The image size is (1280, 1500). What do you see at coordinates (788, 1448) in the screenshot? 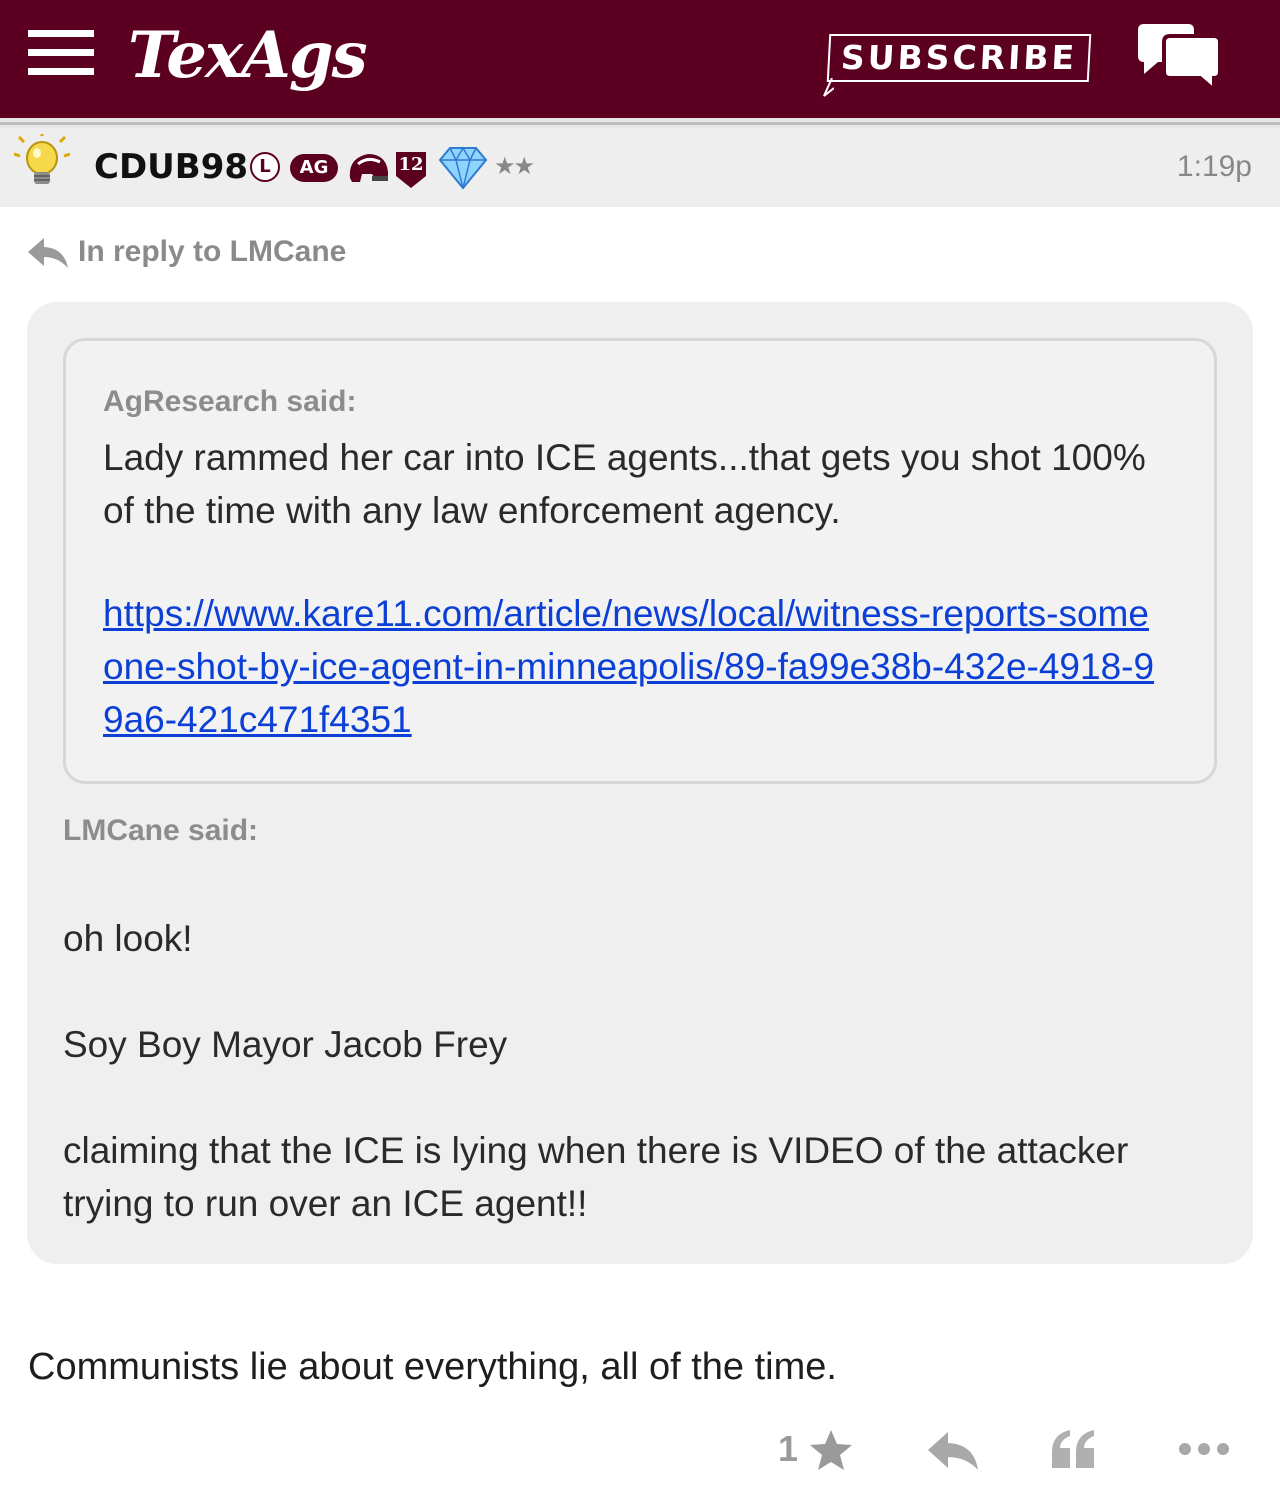
I see `like-count: 1` at bounding box center [788, 1448].